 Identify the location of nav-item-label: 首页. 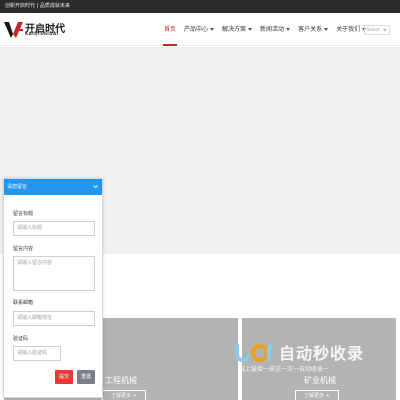
(170, 29).